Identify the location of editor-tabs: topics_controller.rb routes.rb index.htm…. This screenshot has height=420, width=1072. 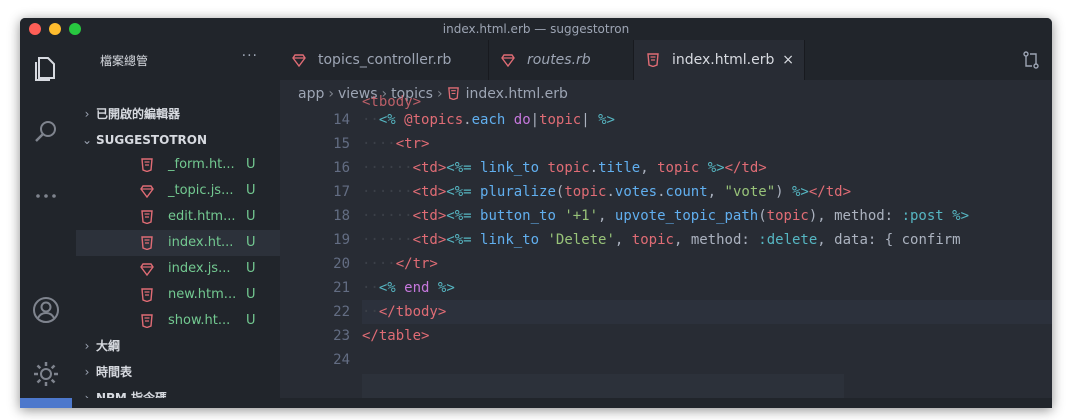
(666, 60).